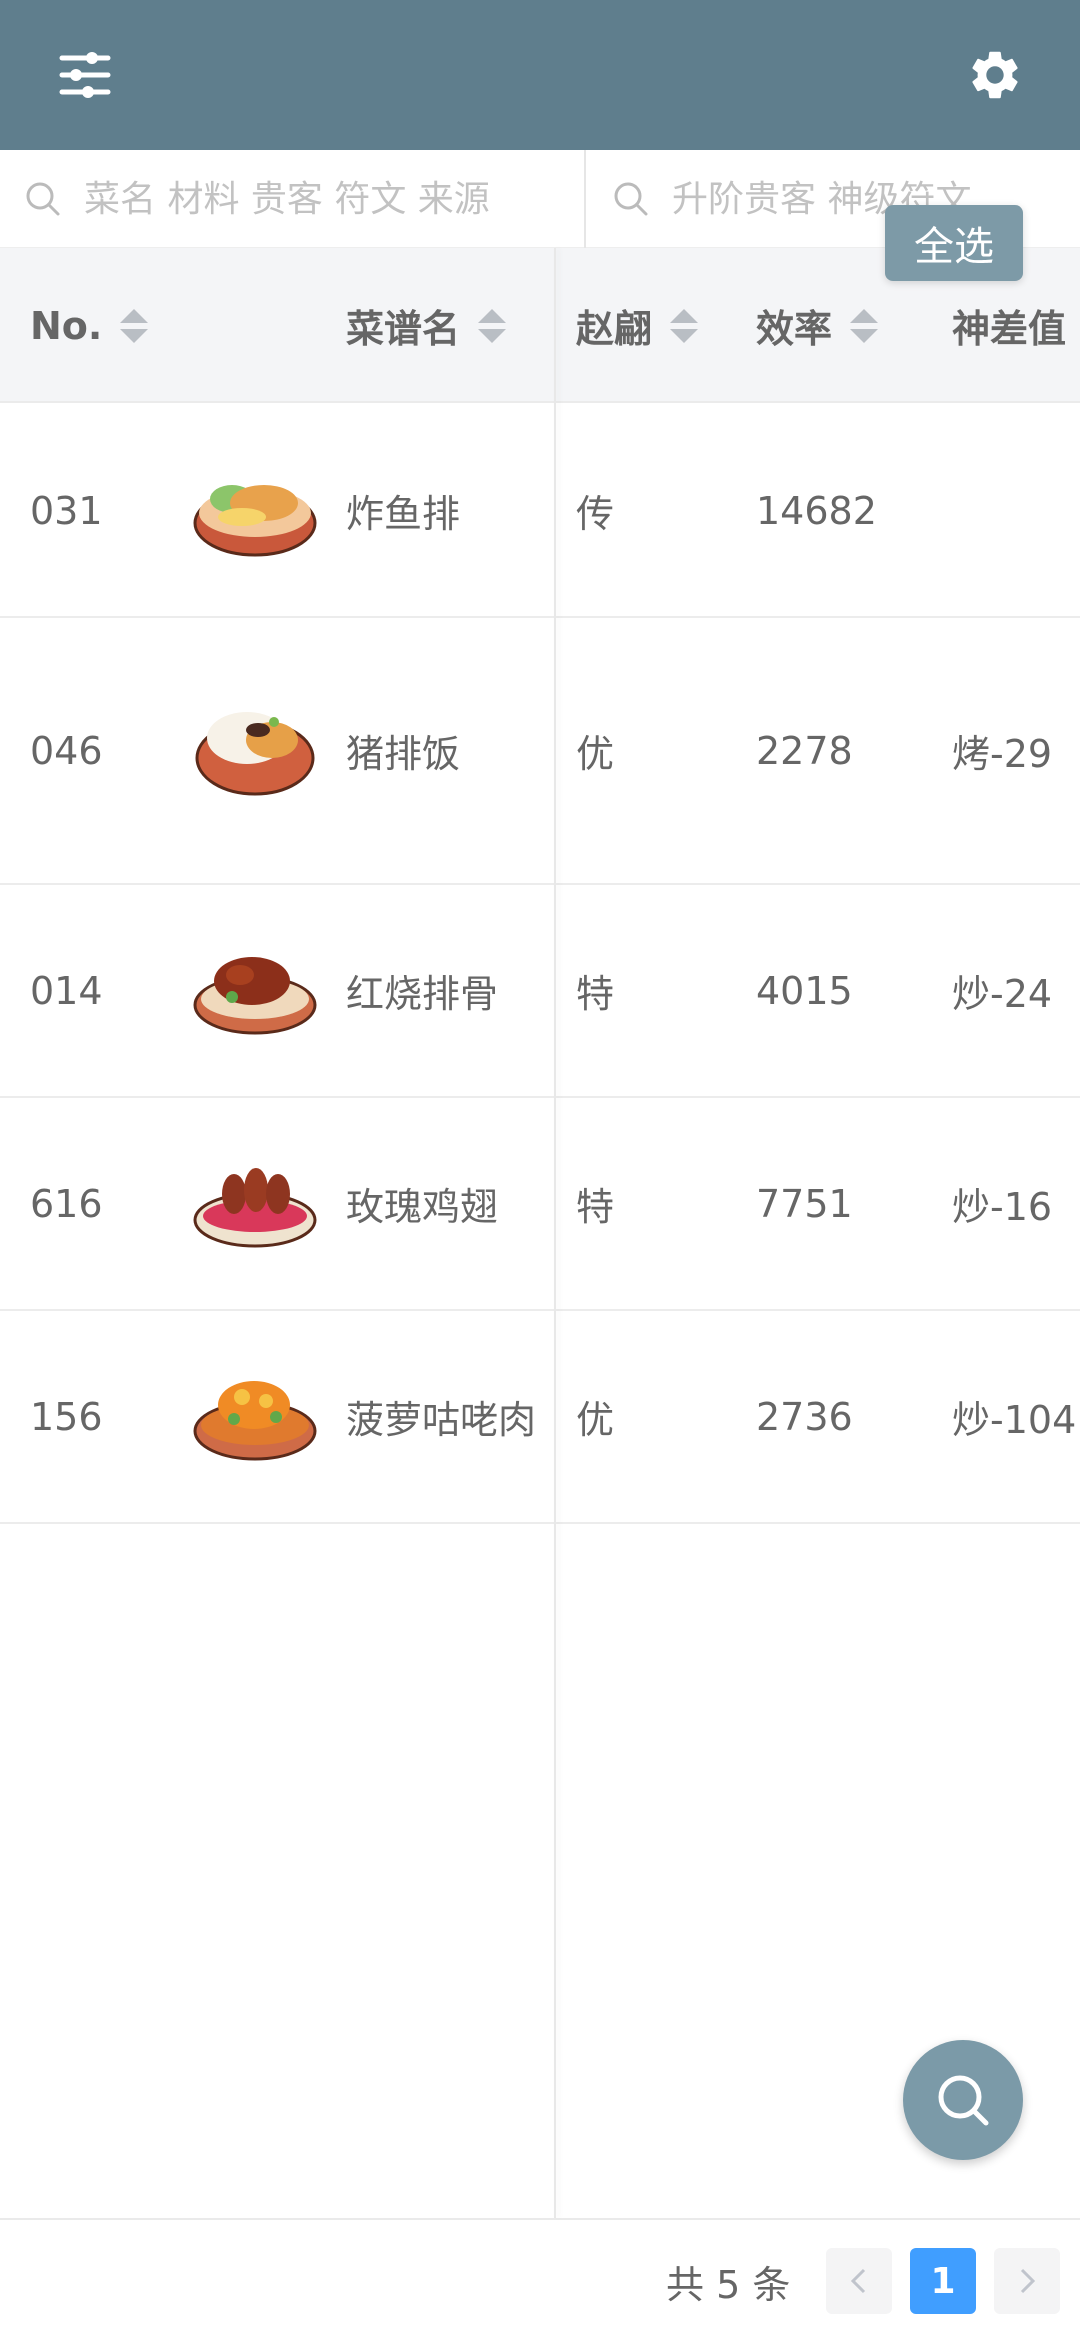 Image resolution: width=1080 pixels, height=2342 pixels. I want to click on sliders-icon, so click(85, 75).